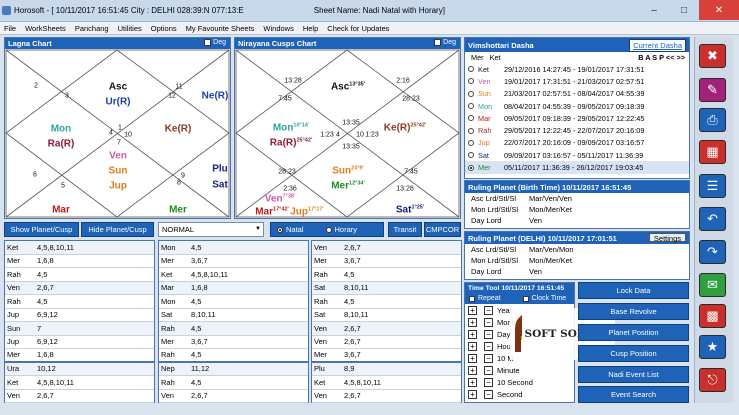 The image size is (739, 415). I want to click on time-tool-title: Time Tool 10/11/2017 16:51:45, so click(516, 288).